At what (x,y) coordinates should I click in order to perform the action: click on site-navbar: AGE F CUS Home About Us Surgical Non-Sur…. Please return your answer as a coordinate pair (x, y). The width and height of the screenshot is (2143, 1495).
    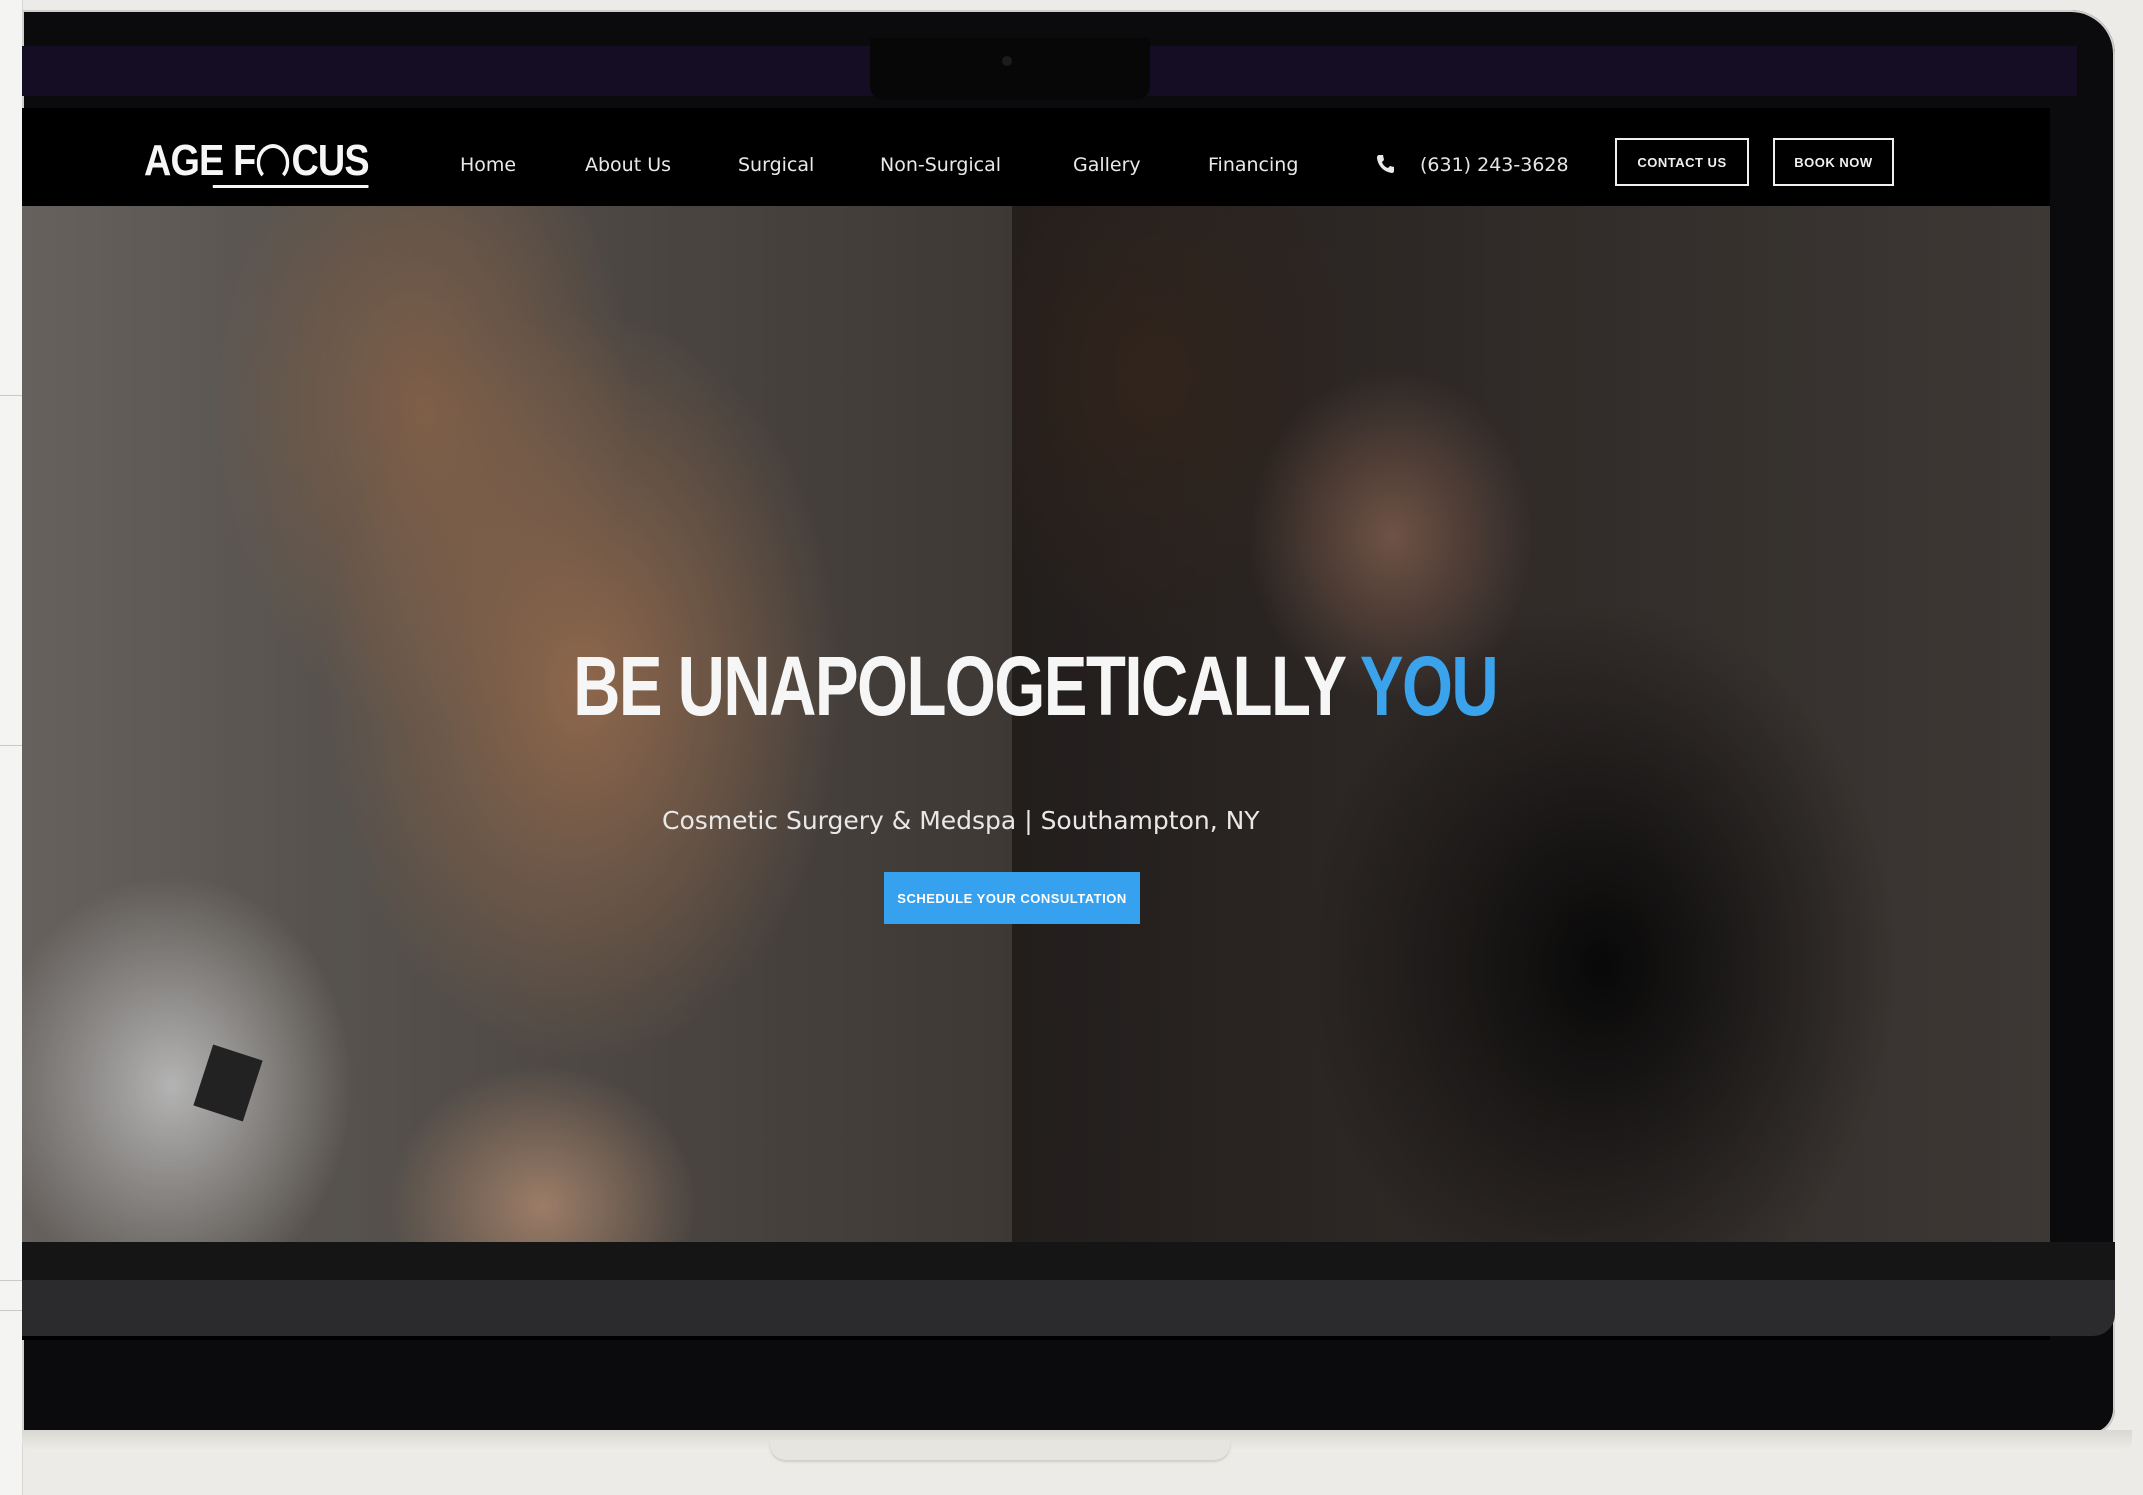
    Looking at the image, I should click on (1036, 159).